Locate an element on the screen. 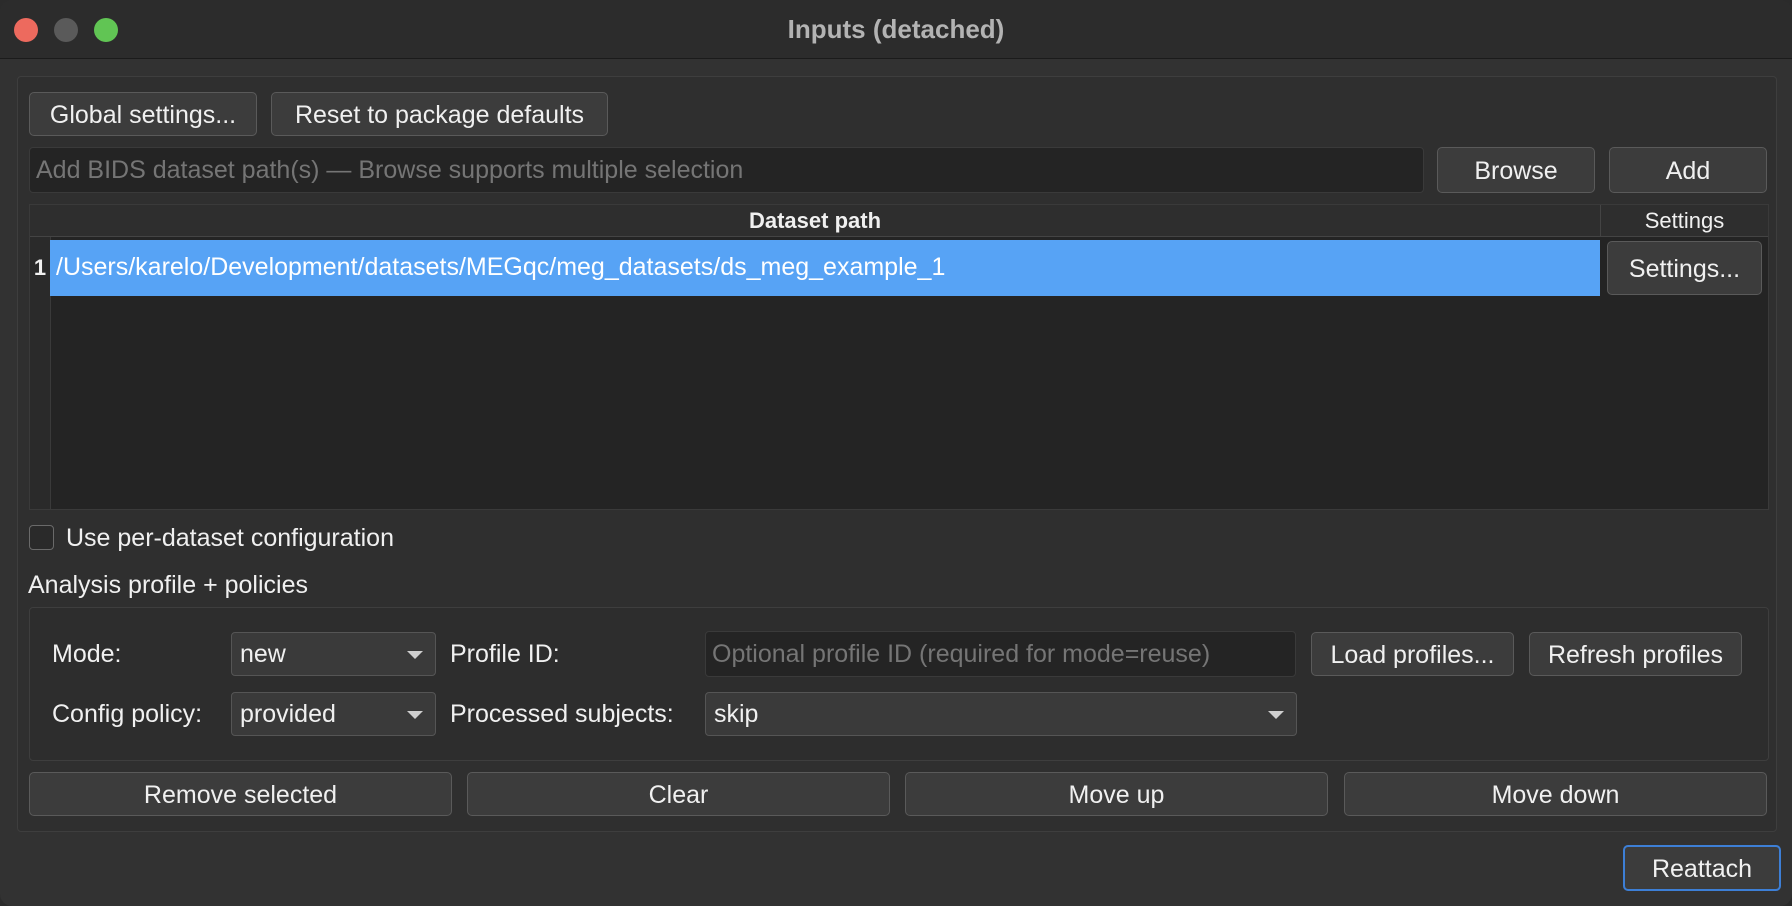 The height and width of the screenshot is (906, 1792). mode-label: Mode: is located at coordinates (87, 654).